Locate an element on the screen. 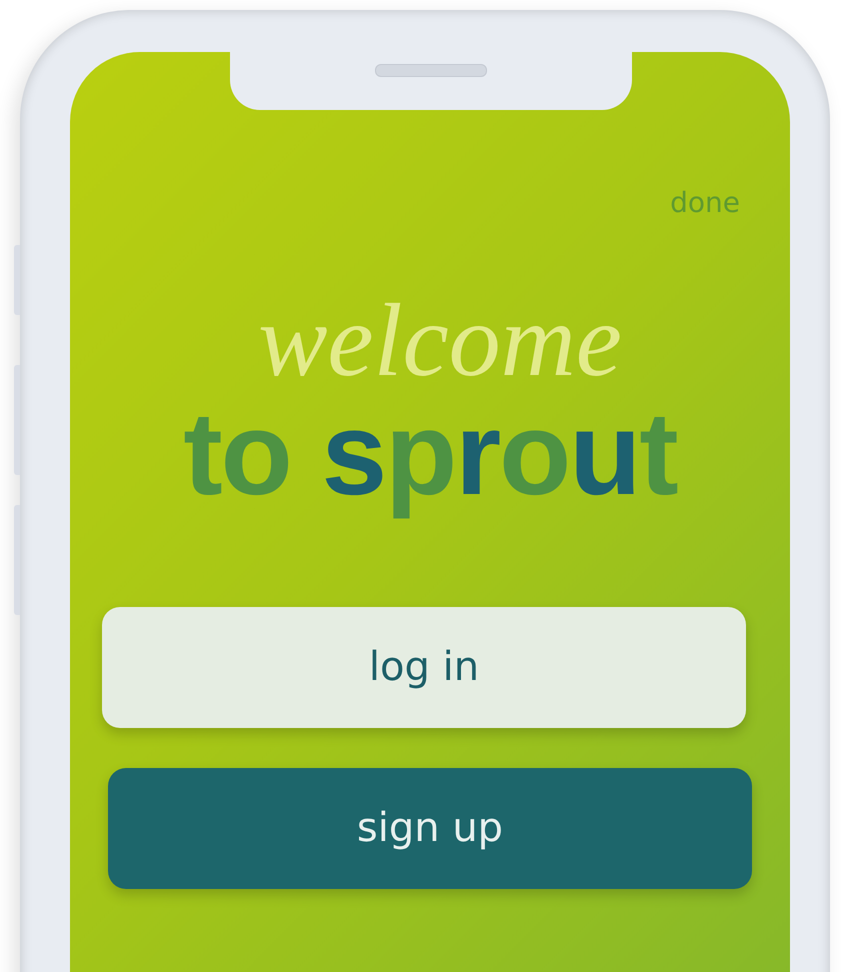  app-title: to sprout is located at coordinates (430, 455).